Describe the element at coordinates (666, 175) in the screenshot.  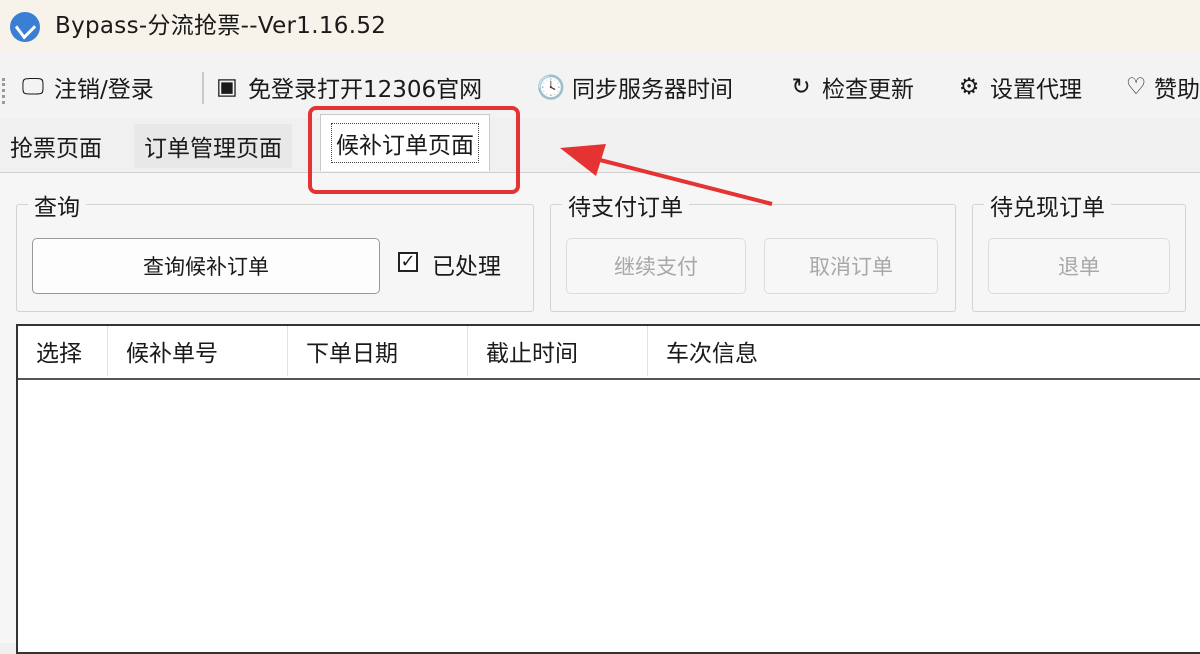
I see `annotation-arrow-icon` at that location.